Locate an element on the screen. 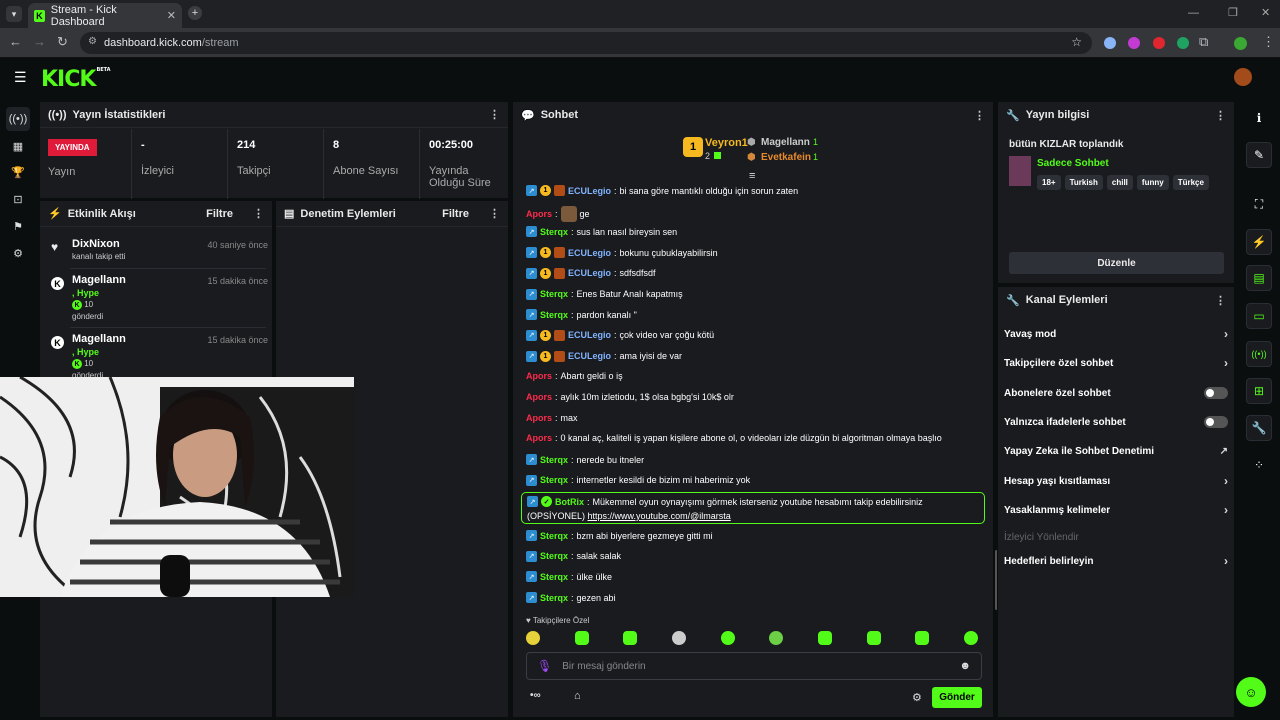  chat-settings-icon: ⚙ is located at coordinates (917, 697).